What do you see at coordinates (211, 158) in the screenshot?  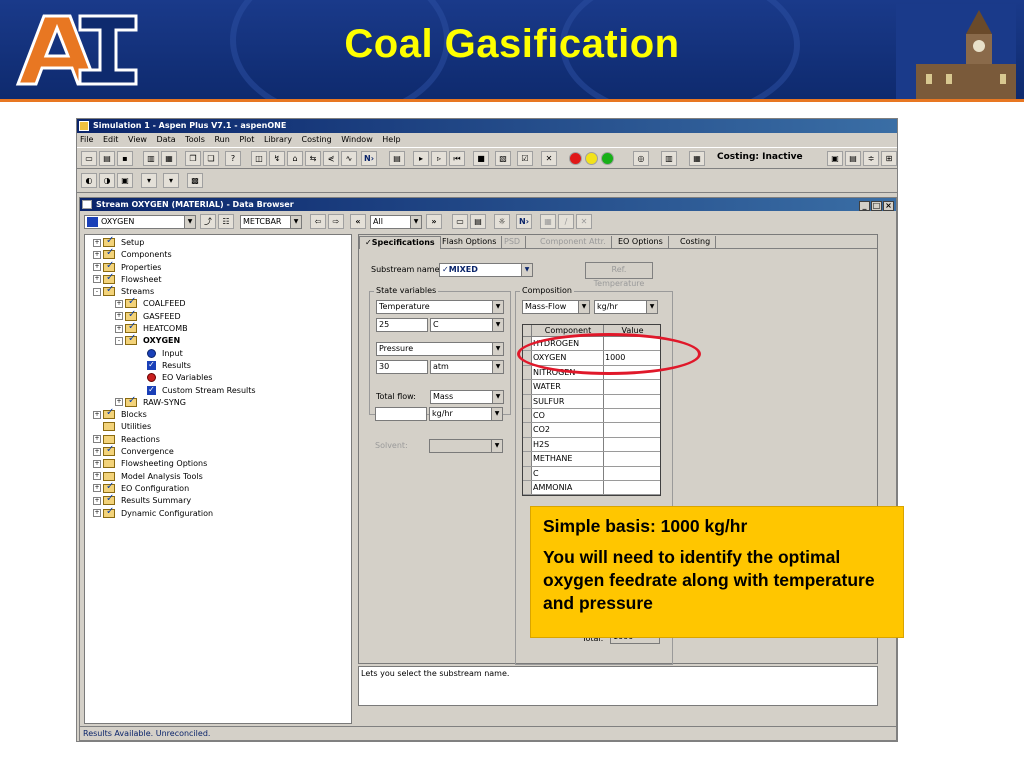 I see `paste-icon: ❏` at bounding box center [211, 158].